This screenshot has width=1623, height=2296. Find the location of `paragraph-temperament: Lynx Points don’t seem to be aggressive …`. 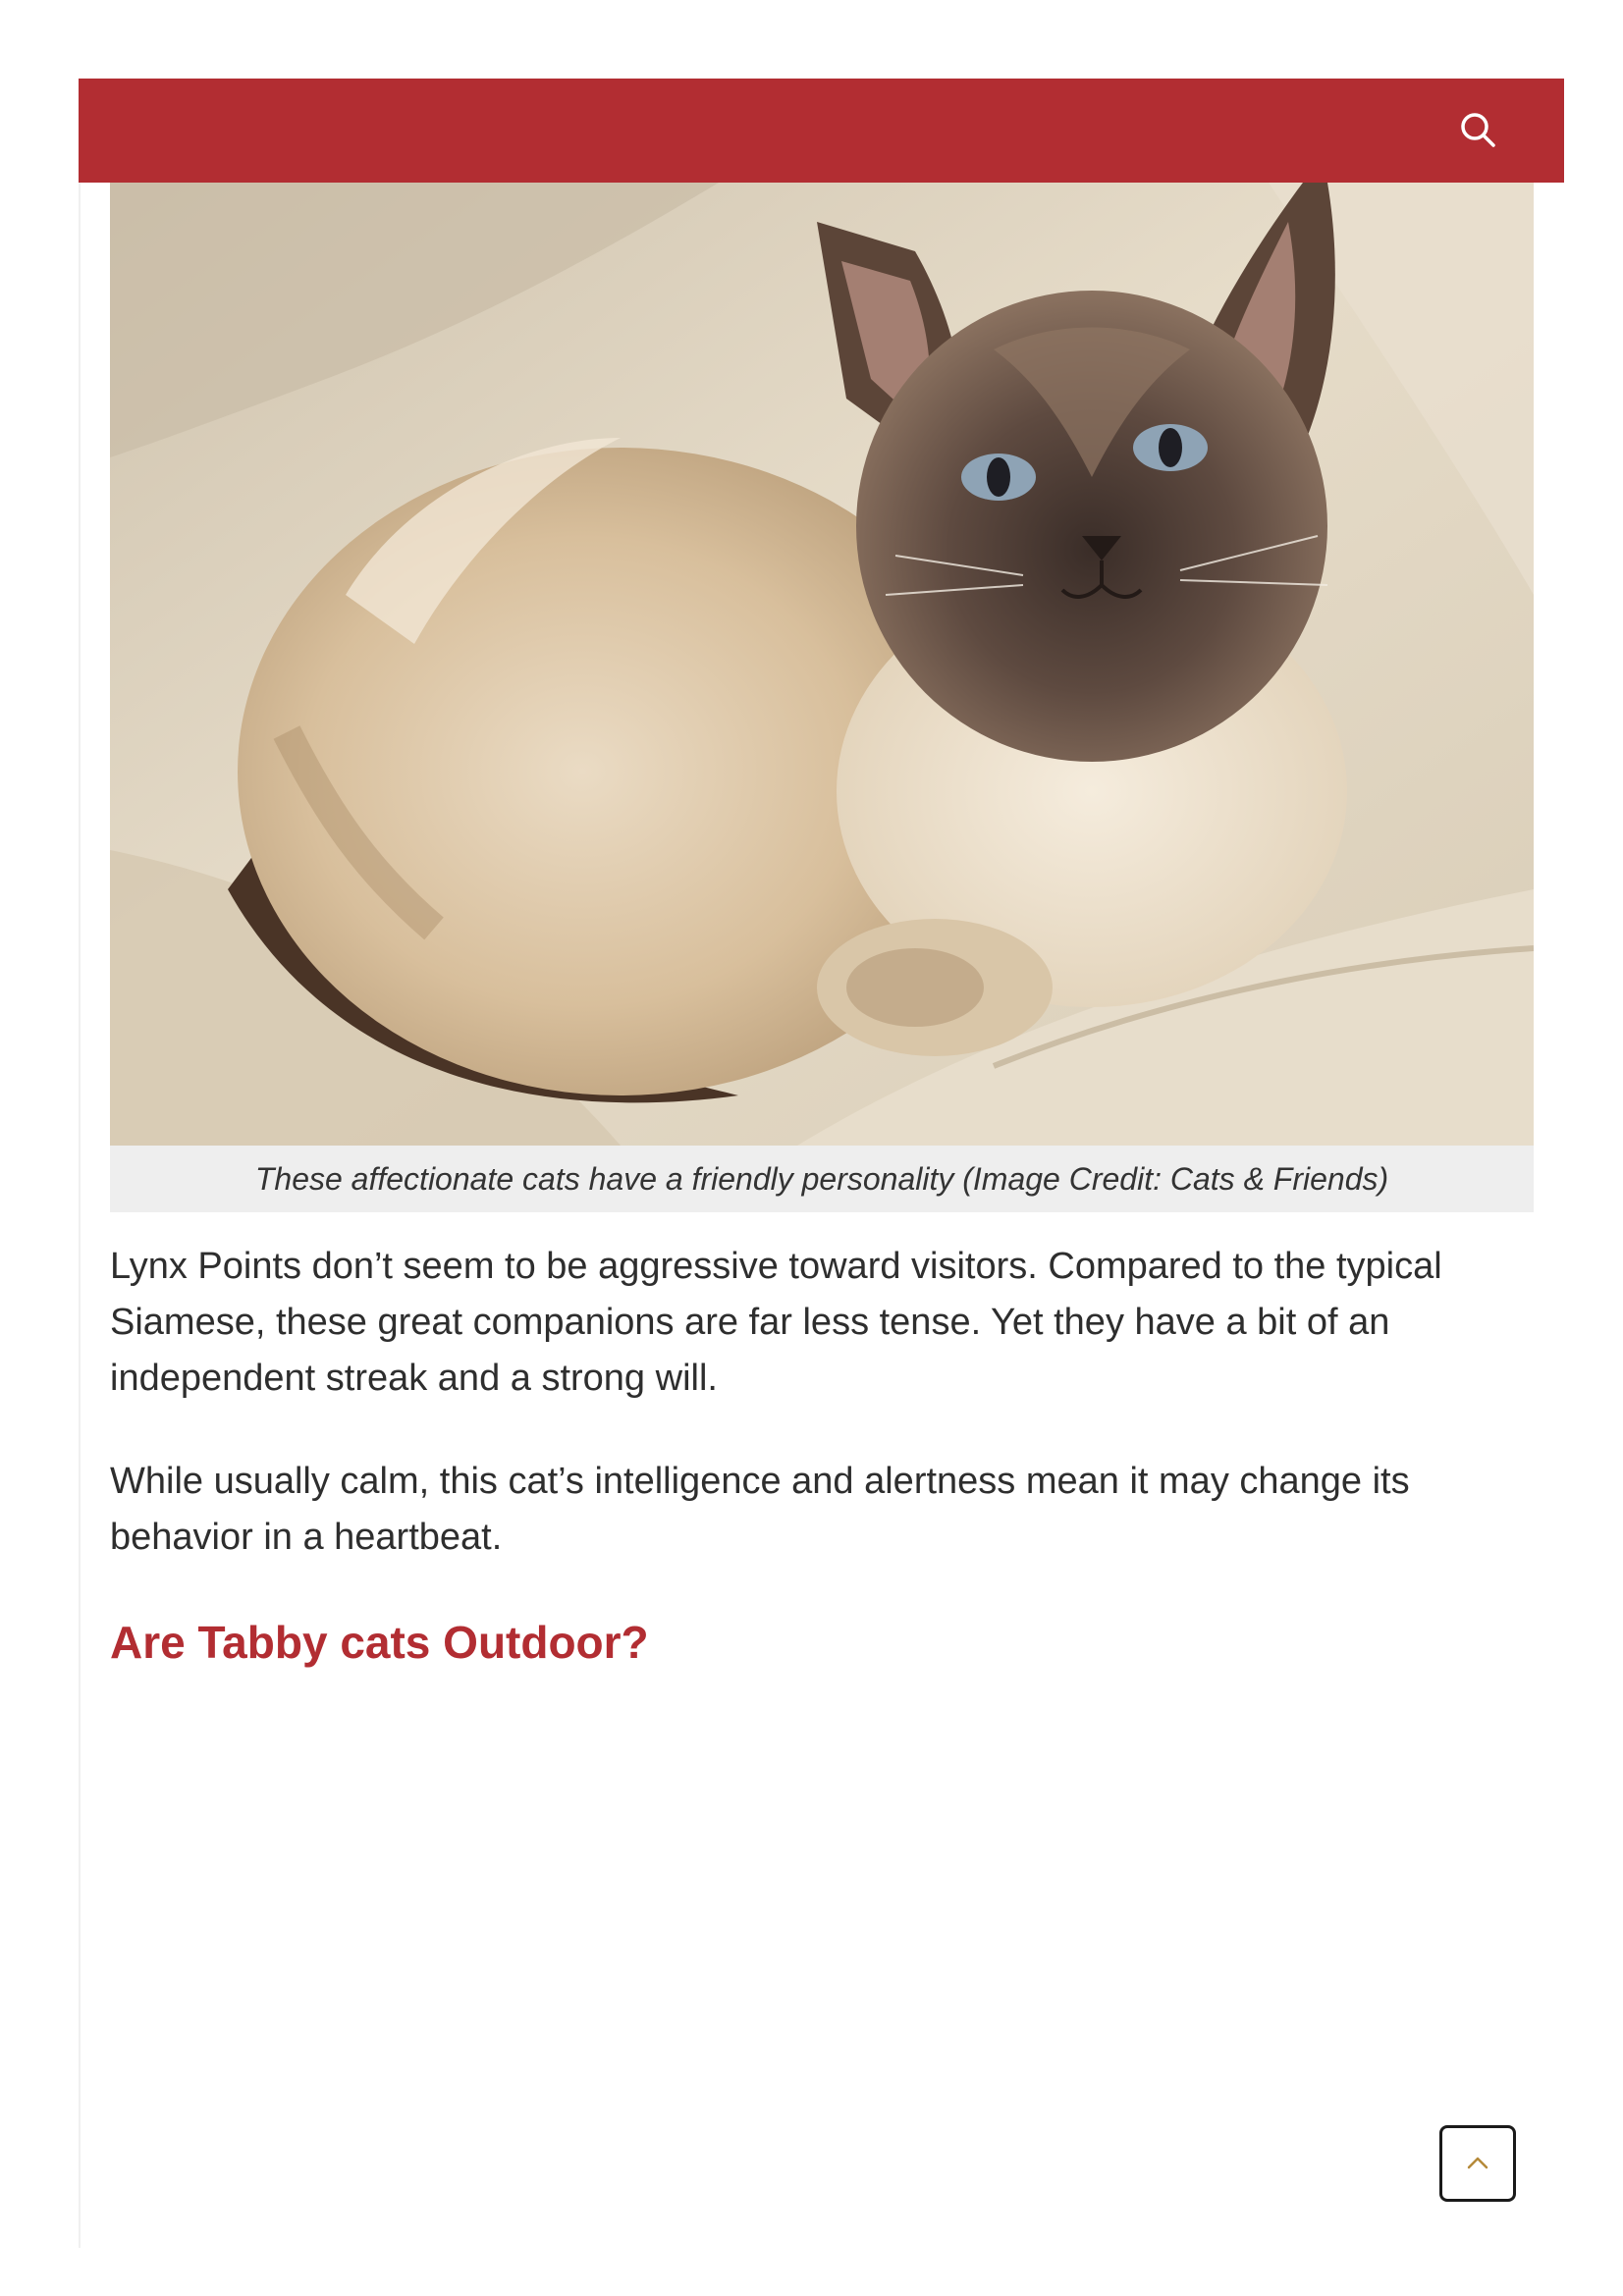

paragraph-temperament: Lynx Points don’t seem to be aggressive … is located at coordinates (776, 1323).